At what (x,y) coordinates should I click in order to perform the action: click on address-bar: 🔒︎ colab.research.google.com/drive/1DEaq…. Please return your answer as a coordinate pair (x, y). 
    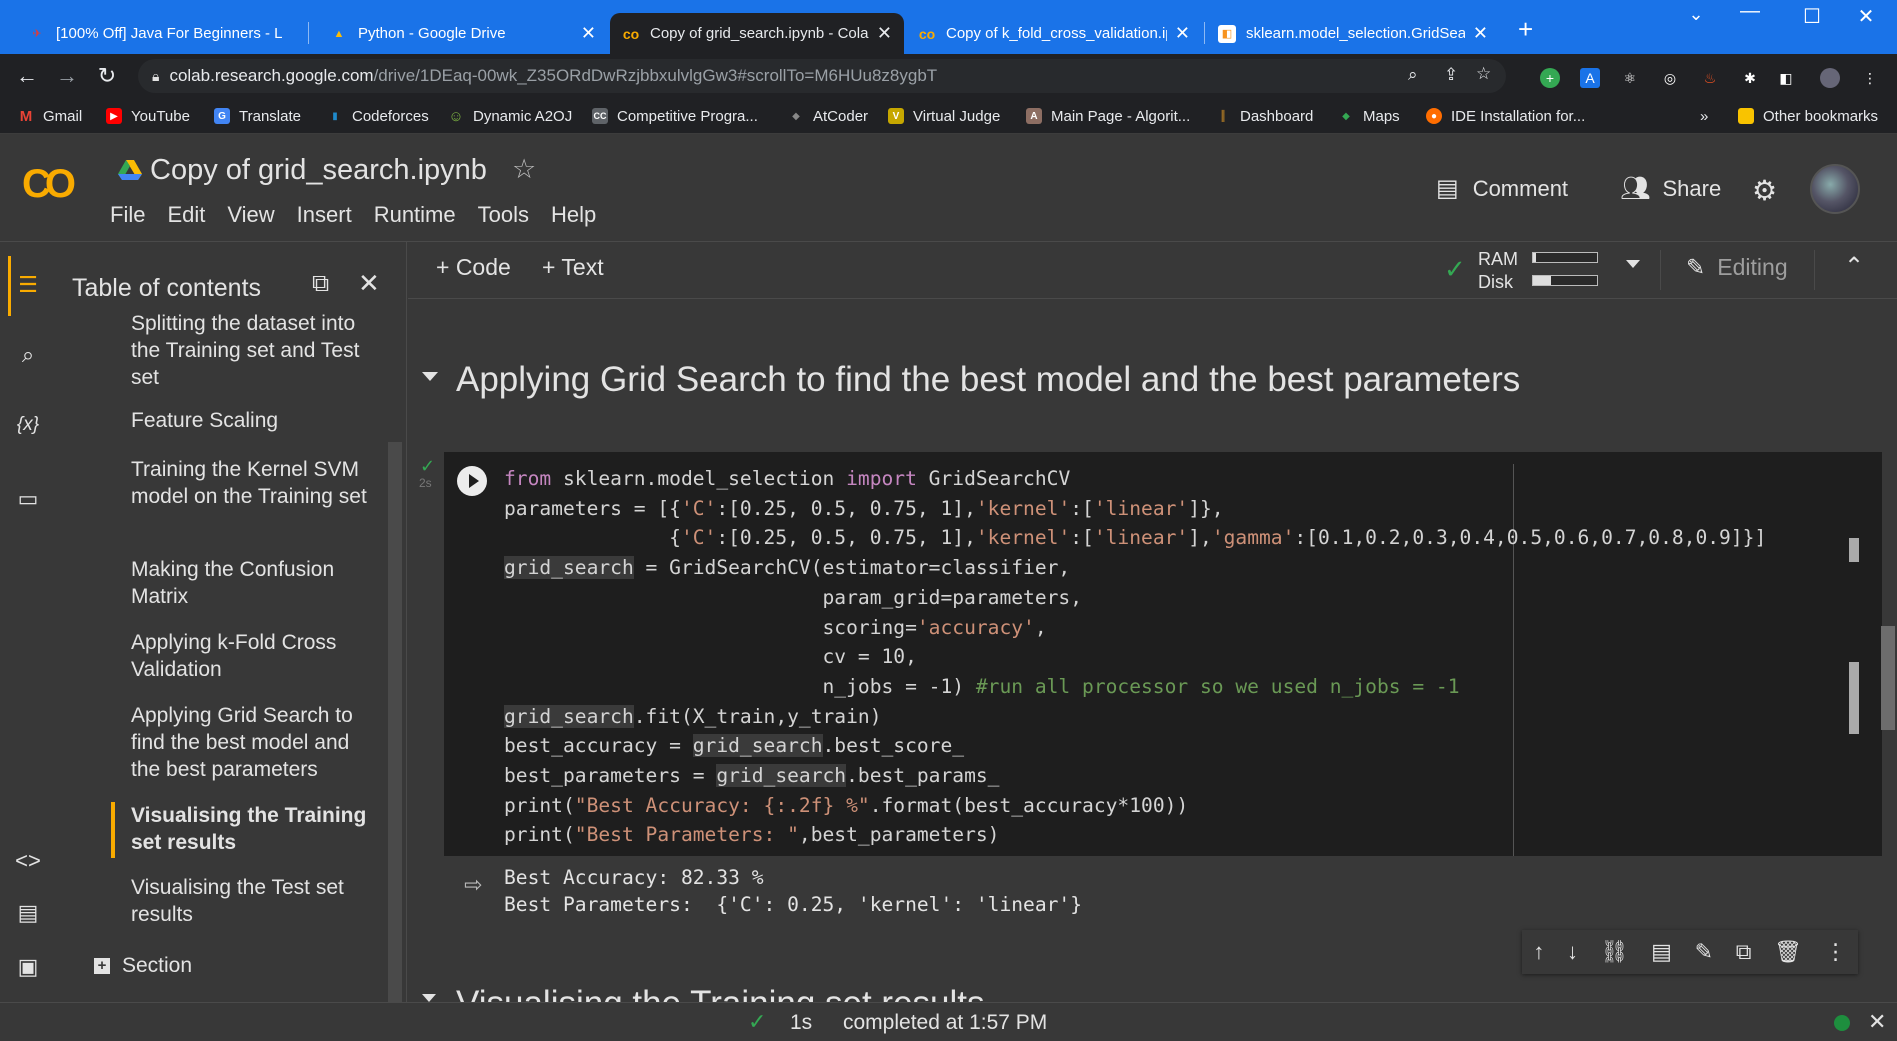
    Looking at the image, I should click on (822, 76).